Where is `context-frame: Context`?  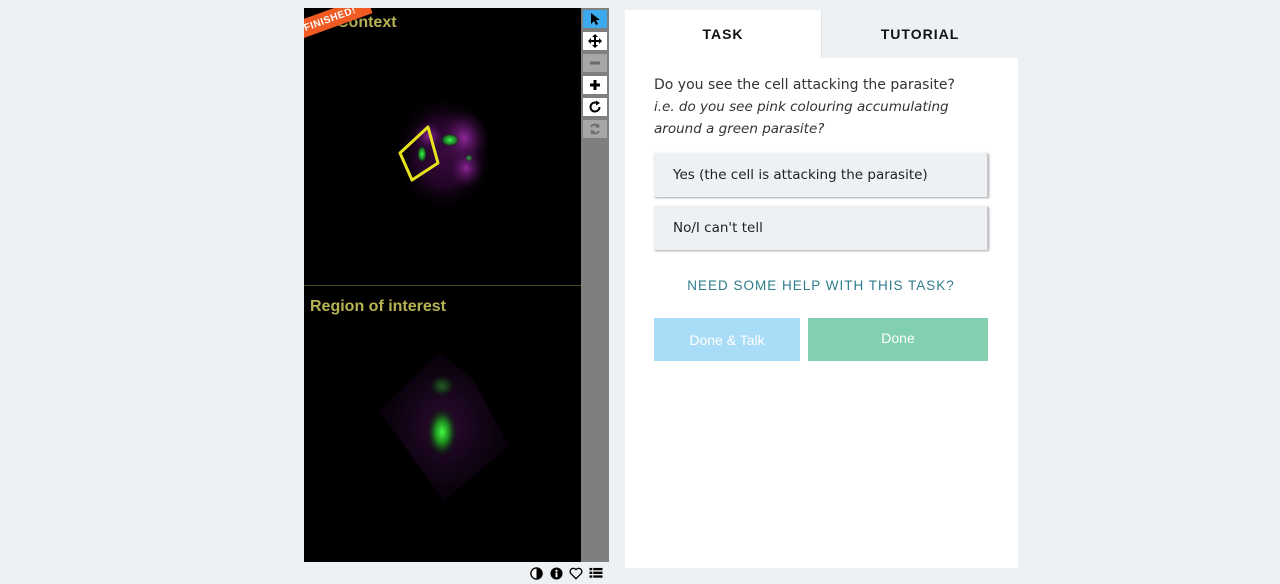 context-frame: Context is located at coordinates (442, 146).